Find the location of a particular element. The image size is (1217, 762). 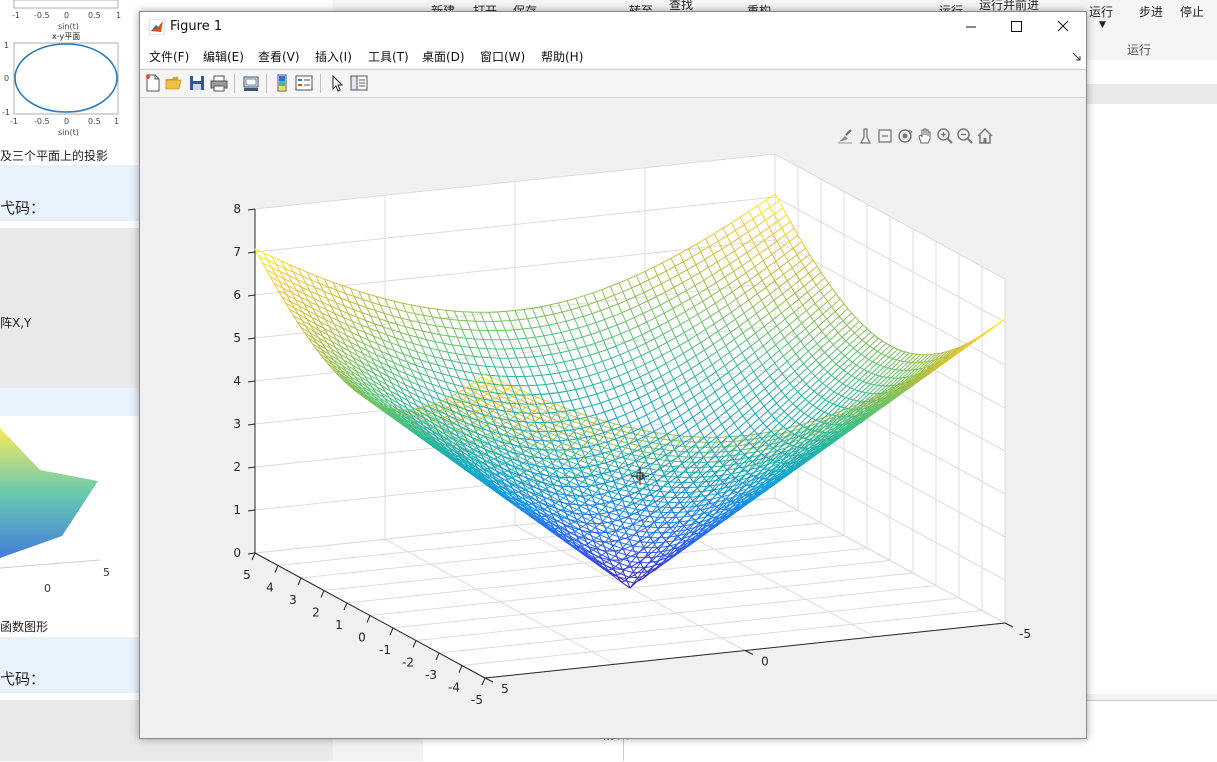

step-button: 步进 is located at coordinates (1151, 11).